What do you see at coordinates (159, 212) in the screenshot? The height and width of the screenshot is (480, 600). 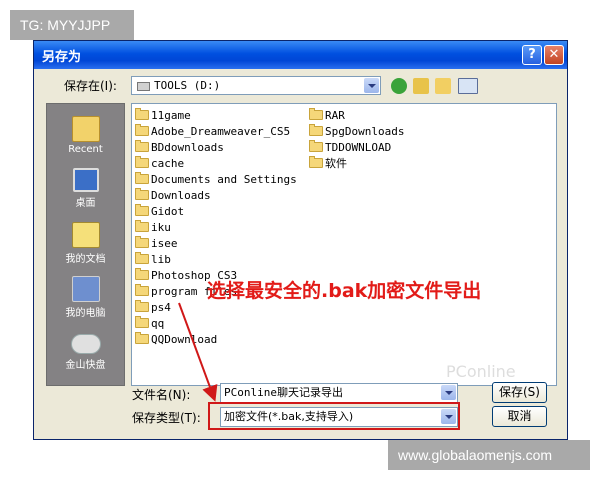 I see `list-item: Gidot` at bounding box center [159, 212].